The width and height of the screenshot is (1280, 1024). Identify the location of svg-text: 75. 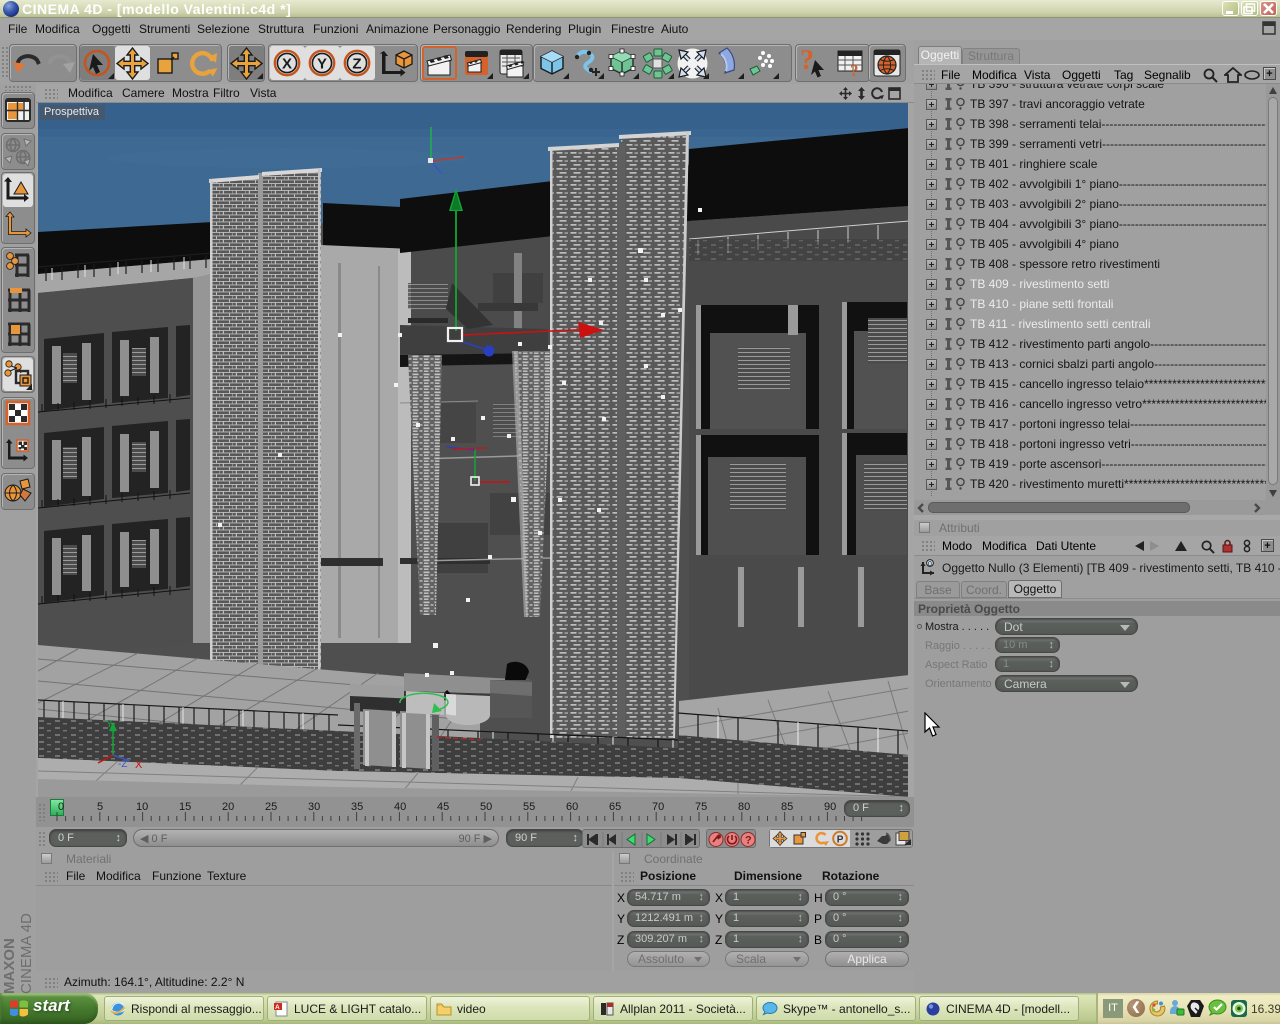
(701, 807).